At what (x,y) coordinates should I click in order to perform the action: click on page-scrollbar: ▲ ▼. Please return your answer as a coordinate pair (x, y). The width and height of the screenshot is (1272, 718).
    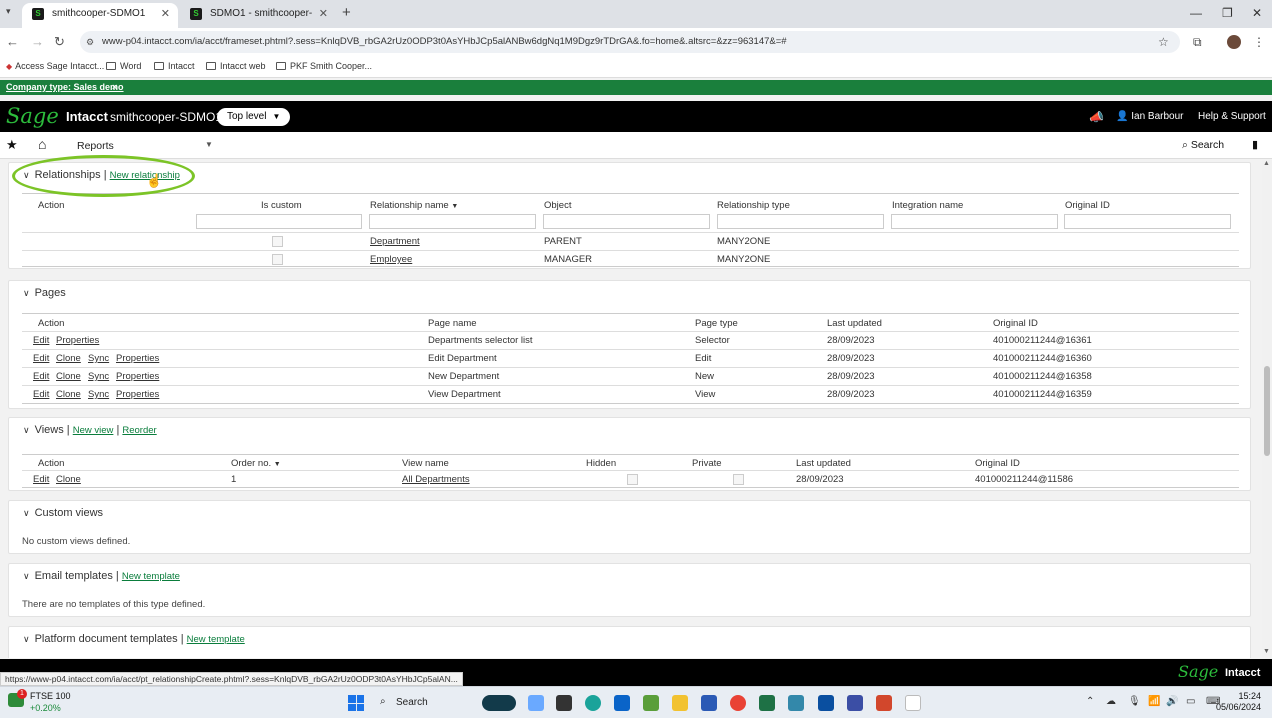
    Looking at the image, I should click on (1267, 409).